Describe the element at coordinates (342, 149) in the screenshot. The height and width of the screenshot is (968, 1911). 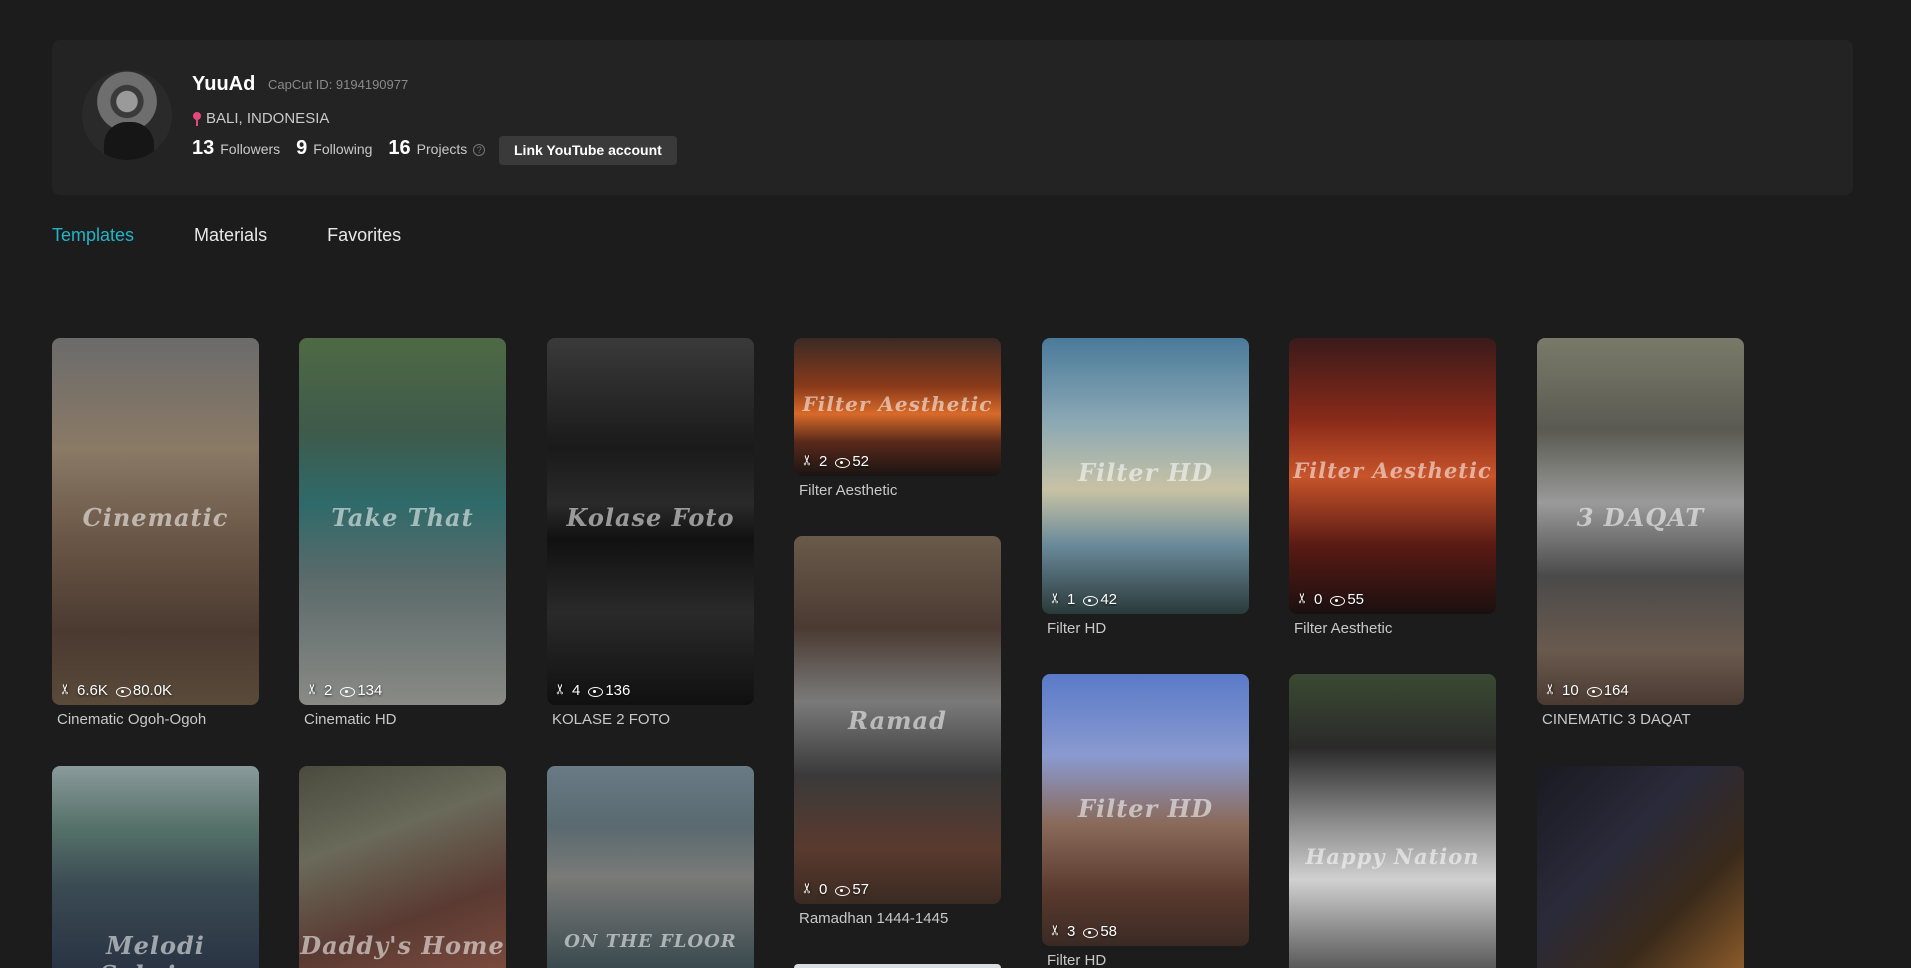
I see `following-label: Following` at that location.